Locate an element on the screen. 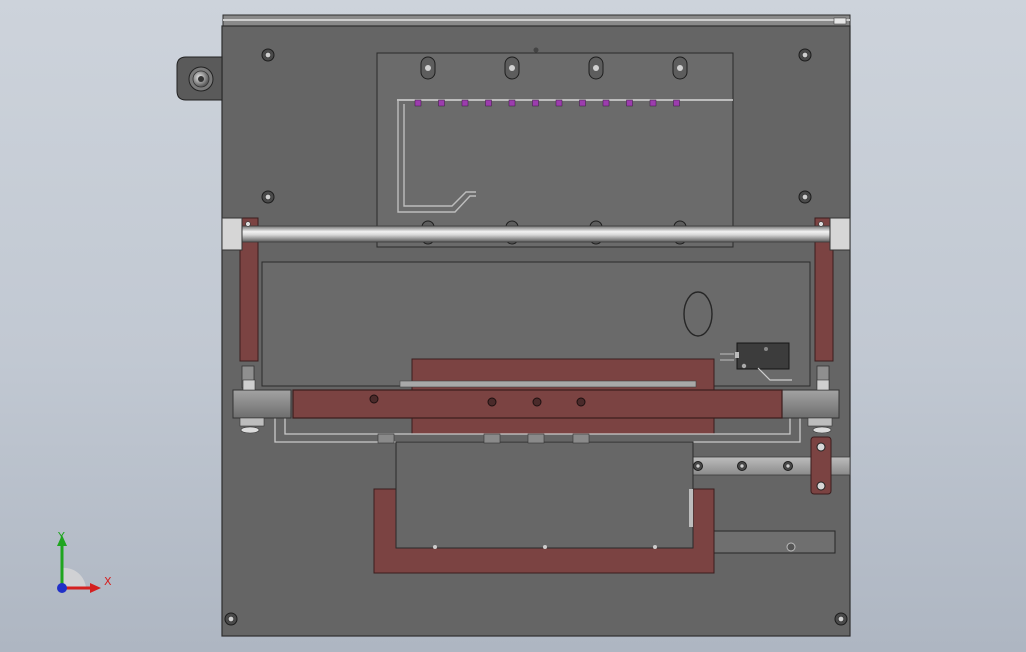 This screenshot has height=652, width=1026. upper-inset-panel is located at coordinates (555, 150).